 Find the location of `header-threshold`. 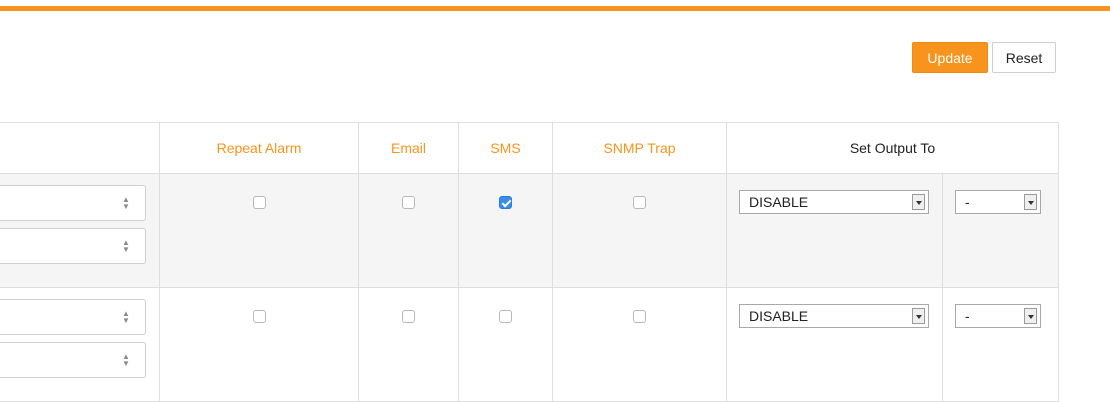

header-threshold is located at coordinates (80, 148).